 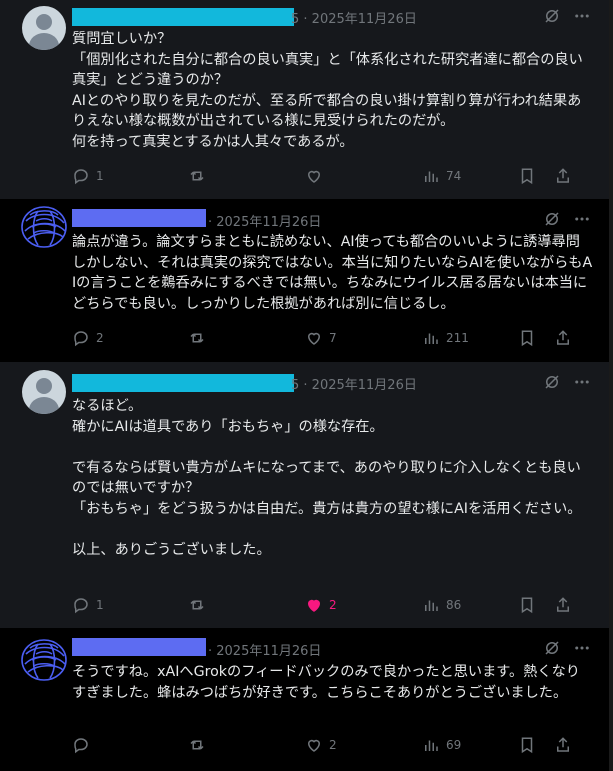 What do you see at coordinates (454, 176) in the screenshot?
I see `views-count: 74` at bounding box center [454, 176].